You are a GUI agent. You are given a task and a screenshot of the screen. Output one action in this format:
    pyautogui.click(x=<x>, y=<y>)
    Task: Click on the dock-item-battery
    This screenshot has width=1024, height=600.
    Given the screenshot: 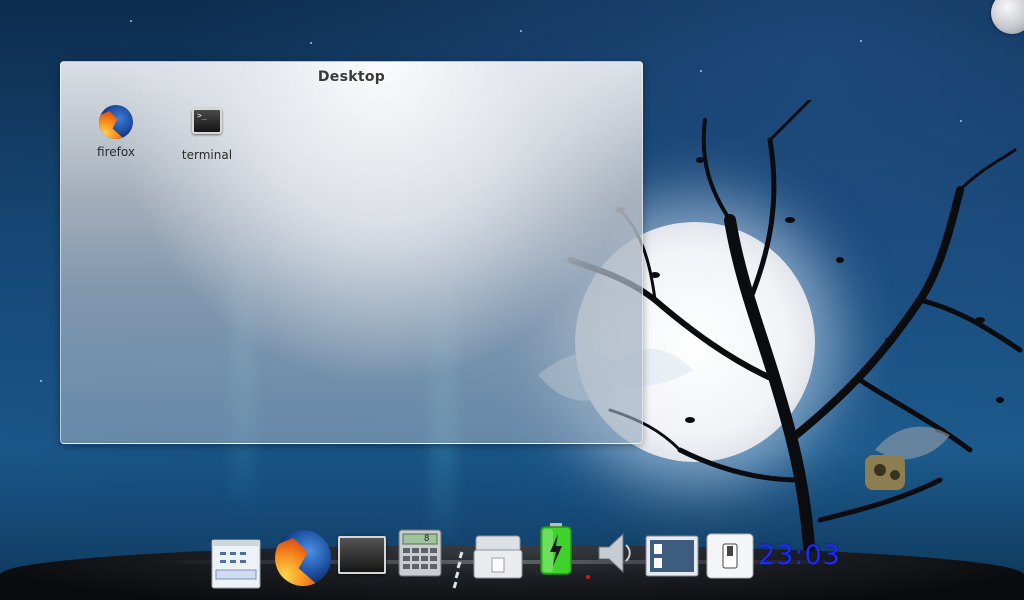 What is the action you would take?
    pyautogui.click(x=556, y=549)
    